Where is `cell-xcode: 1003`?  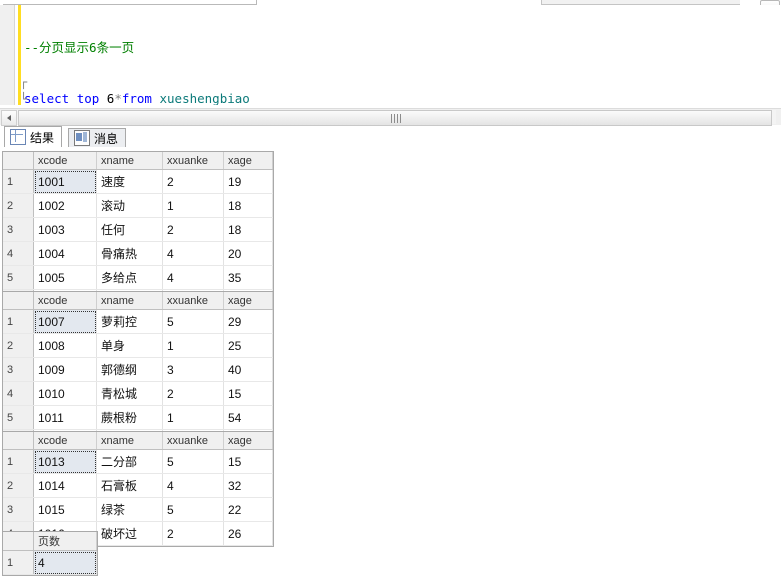
cell-xcode: 1003 is located at coordinates (65, 229).